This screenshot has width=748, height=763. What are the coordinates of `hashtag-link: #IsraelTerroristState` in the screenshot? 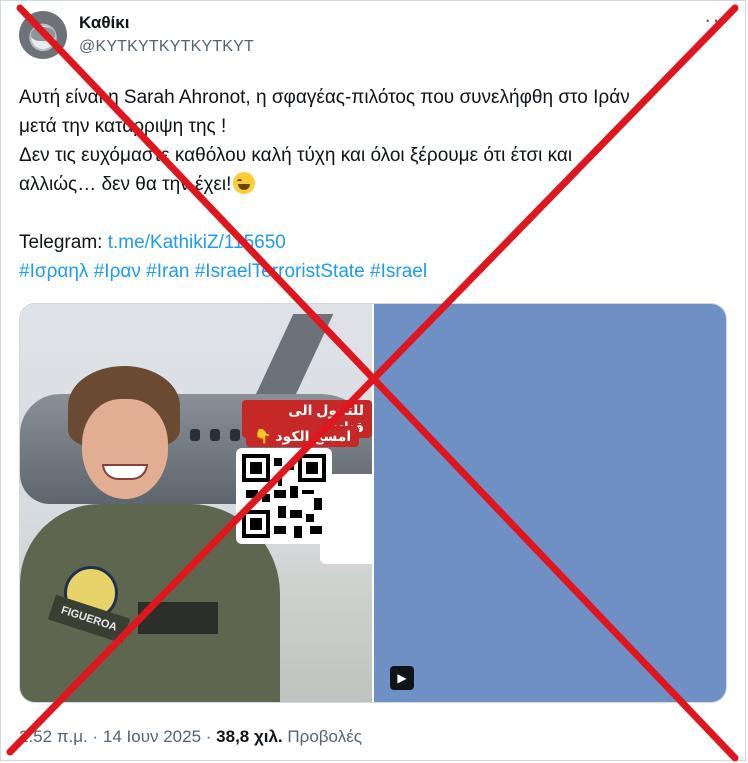 It's located at (280, 271).